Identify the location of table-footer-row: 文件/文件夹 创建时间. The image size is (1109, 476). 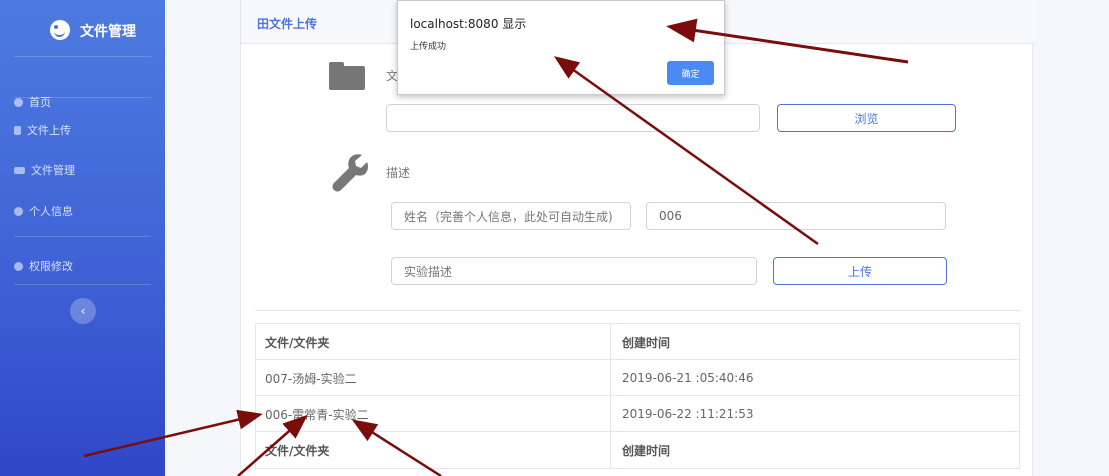
(637, 450).